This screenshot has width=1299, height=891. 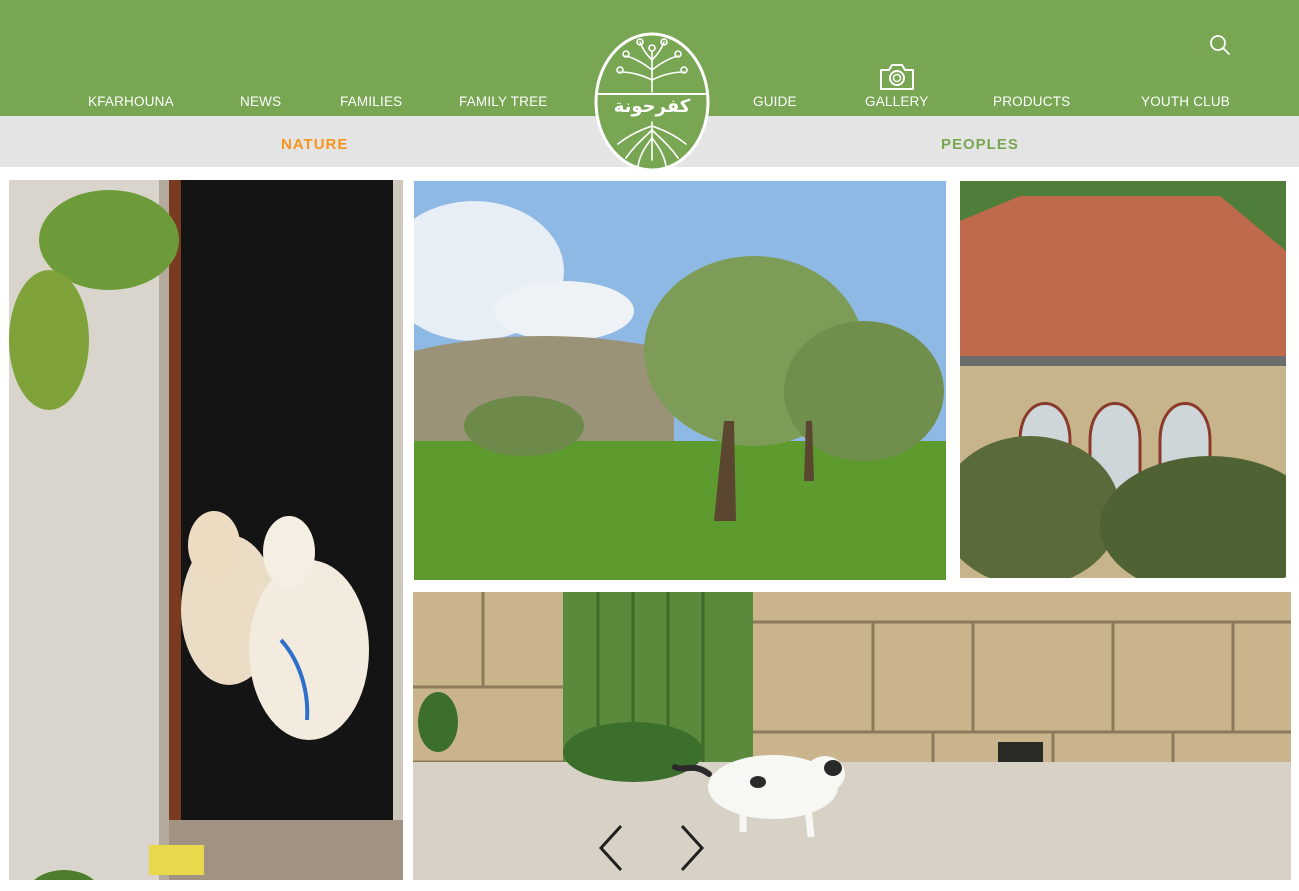 What do you see at coordinates (1185, 101) in the screenshot?
I see `nav-item-youth-club: YOUTH CLUB` at bounding box center [1185, 101].